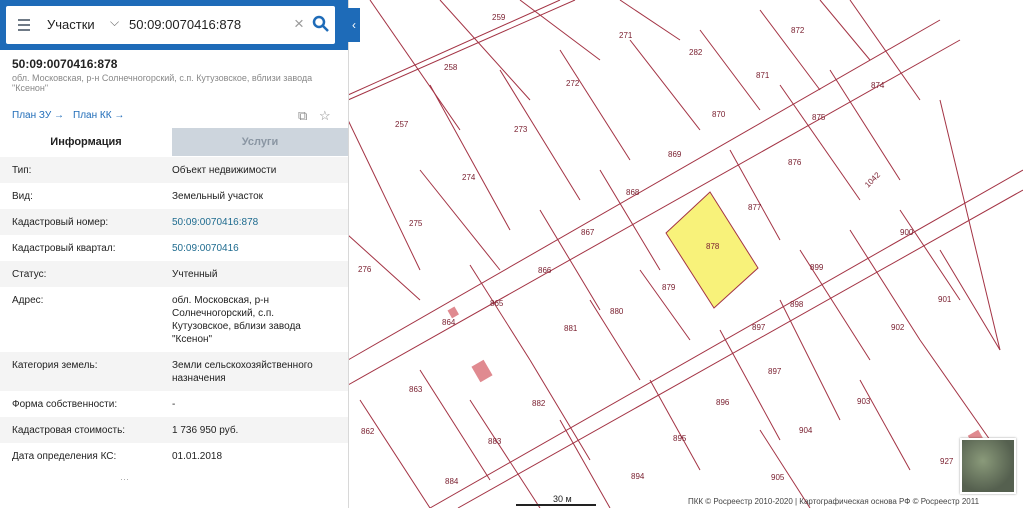 The height and width of the screenshot is (508, 1023). What do you see at coordinates (22, 196) in the screenshot?
I see `row-key: Вид:` at bounding box center [22, 196].